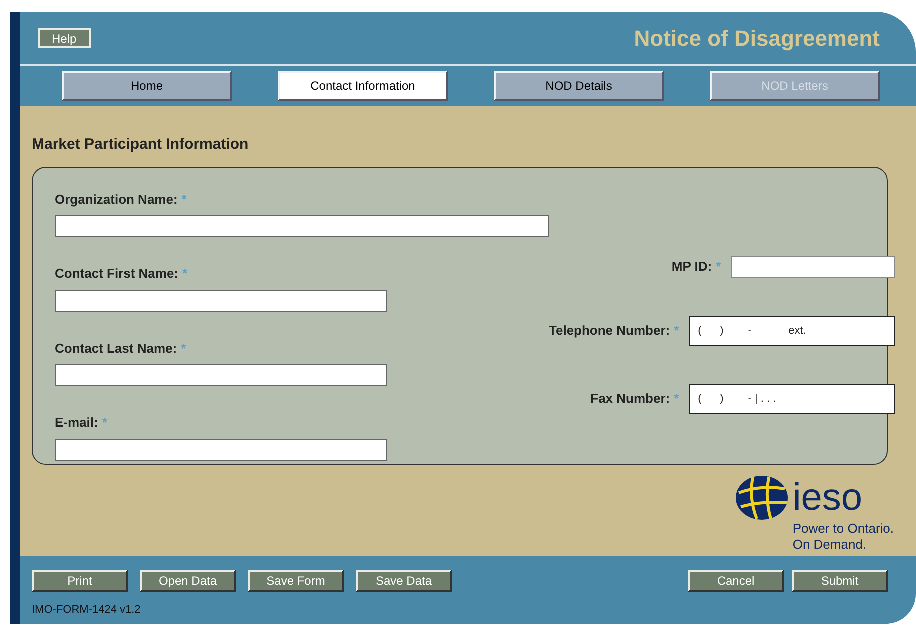 This screenshot has width=916, height=634. I want to click on help-button: Help, so click(64, 38).